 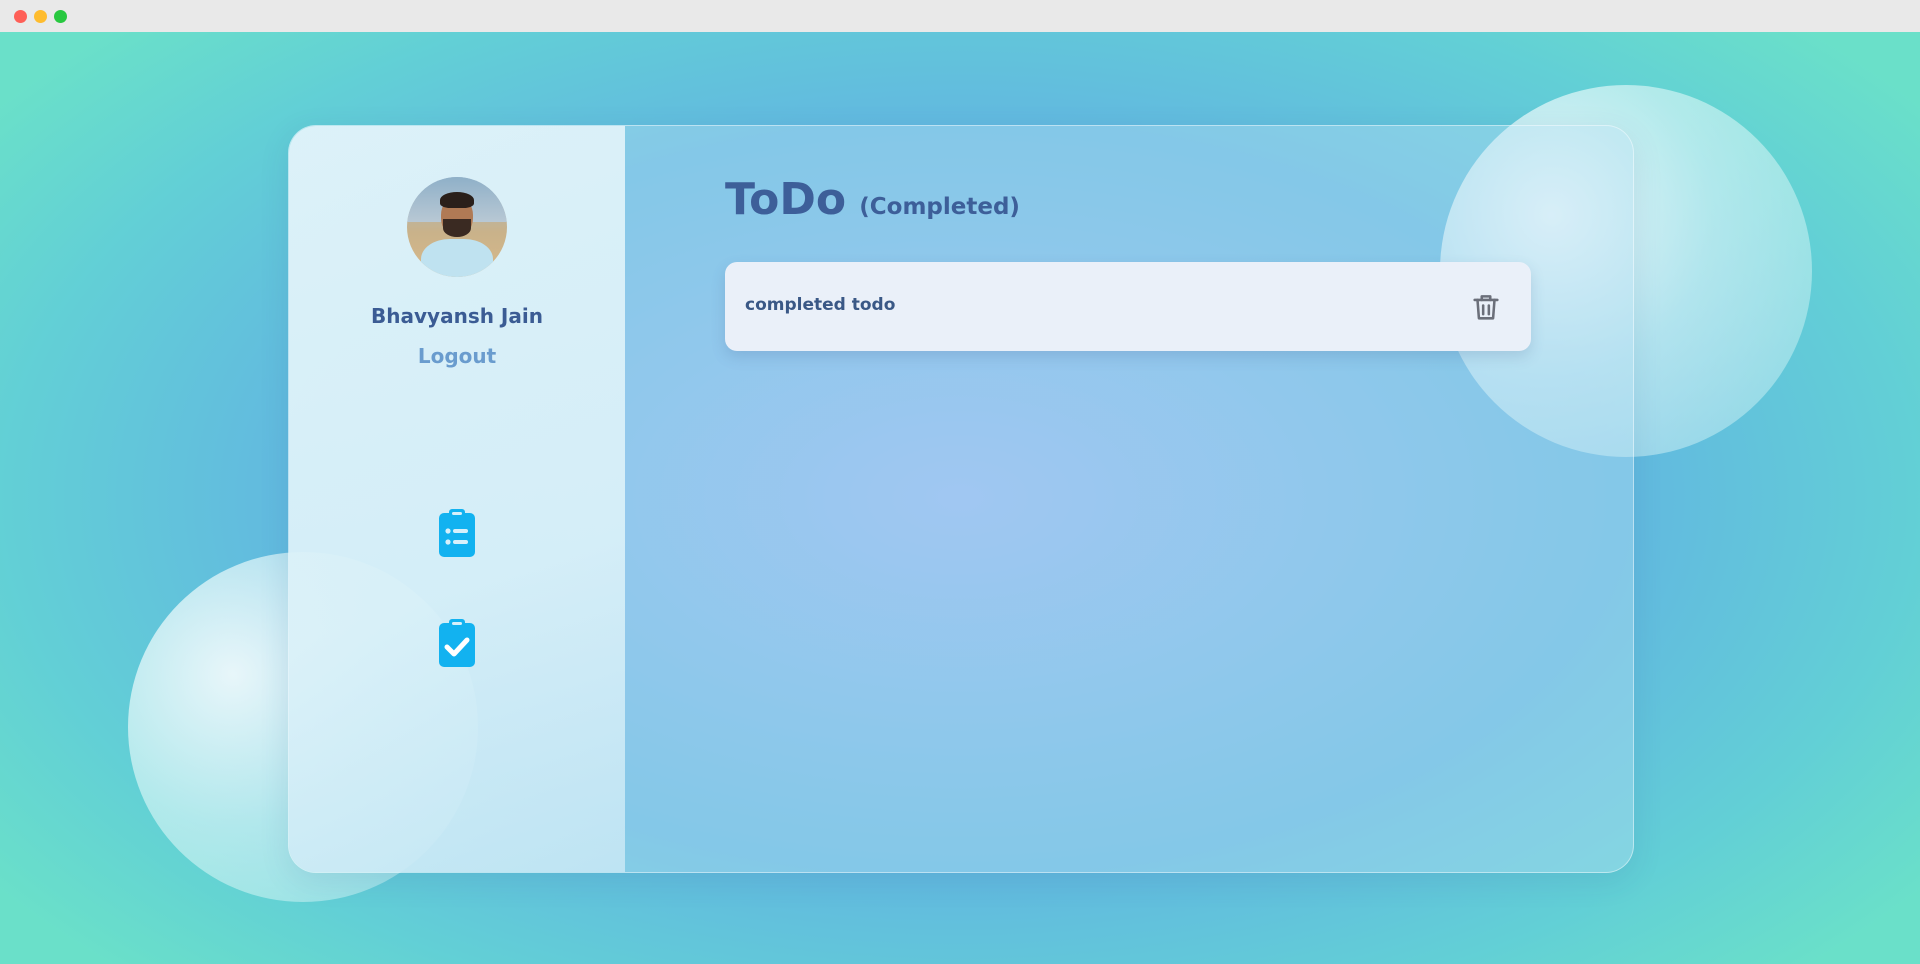 What do you see at coordinates (1486, 307) in the screenshot?
I see `trash-icon` at bounding box center [1486, 307].